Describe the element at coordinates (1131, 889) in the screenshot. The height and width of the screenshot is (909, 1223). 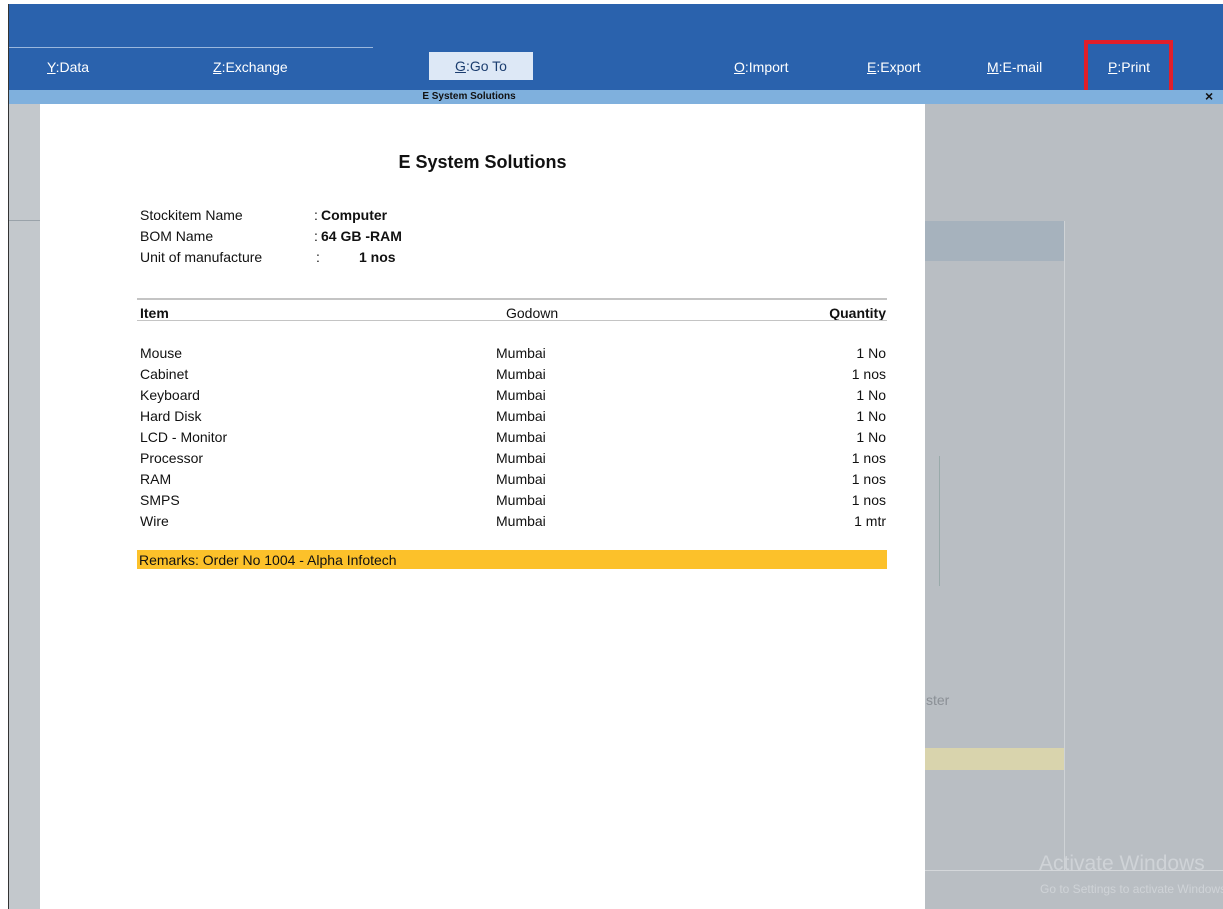
I see `activation-watermark-subtitle: Go to Settings to activate Windows.` at that location.